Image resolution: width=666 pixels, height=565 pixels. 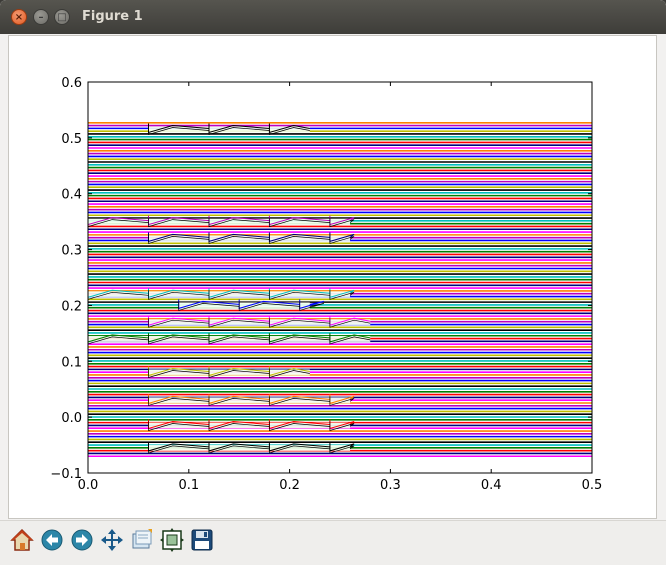 I want to click on y-tick-label: 0.6, so click(x=71, y=83).